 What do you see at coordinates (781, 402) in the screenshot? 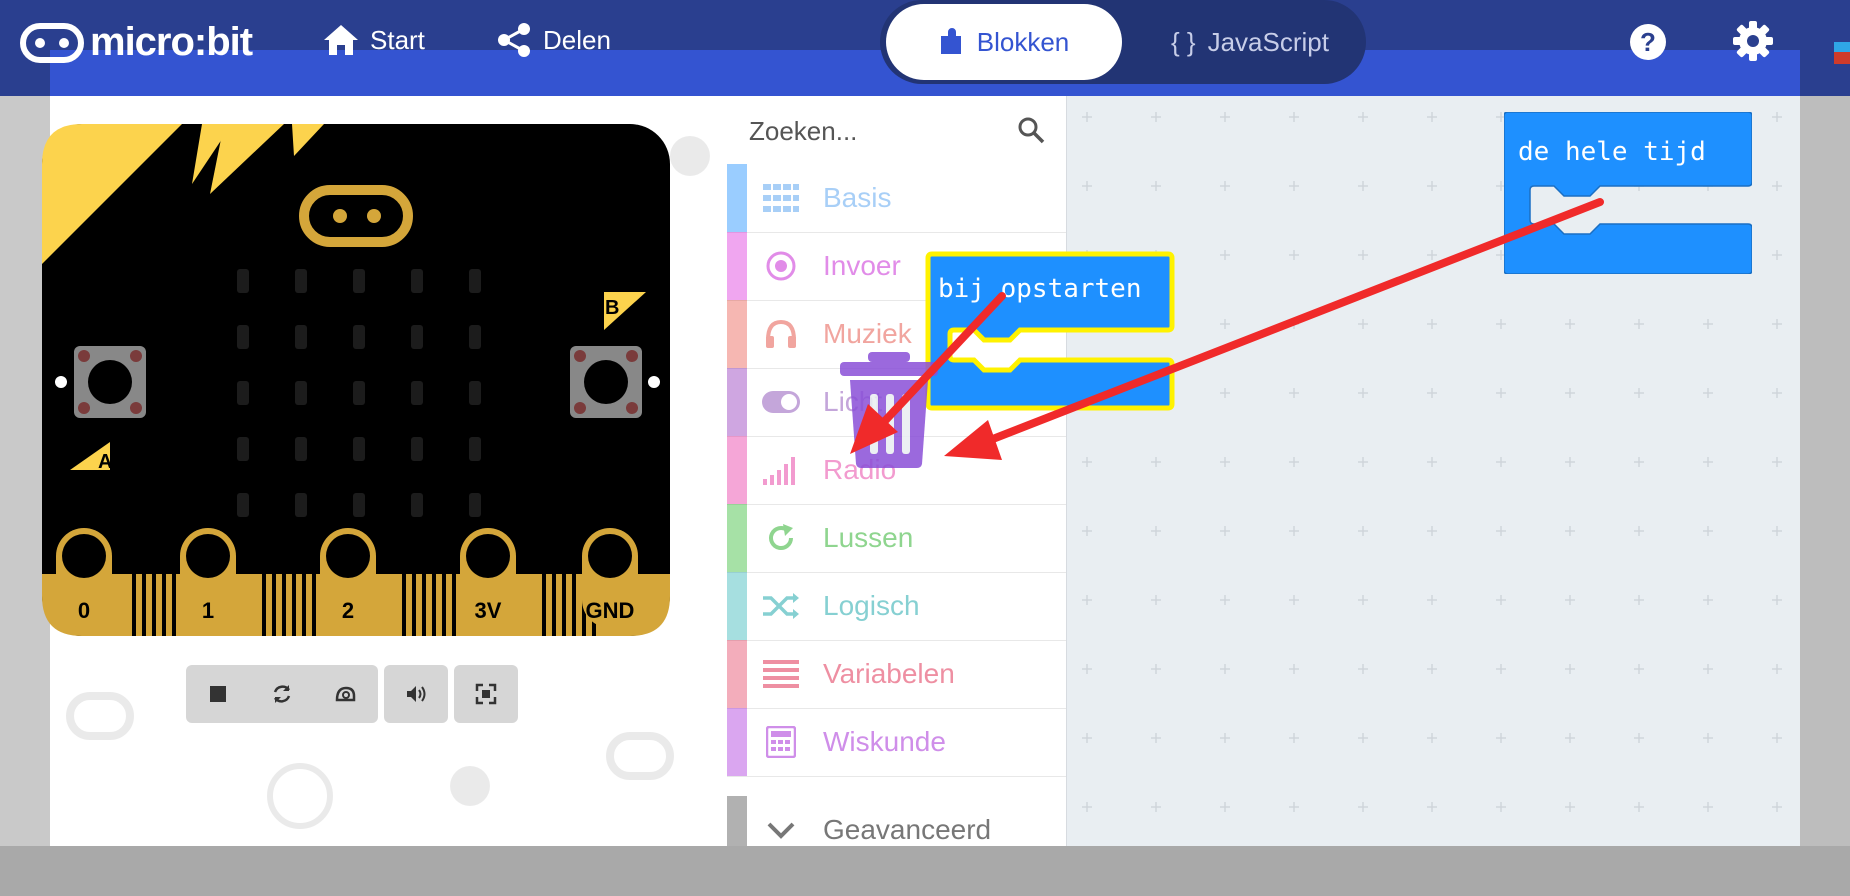
I see `toggle-icon` at bounding box center [781, 402].